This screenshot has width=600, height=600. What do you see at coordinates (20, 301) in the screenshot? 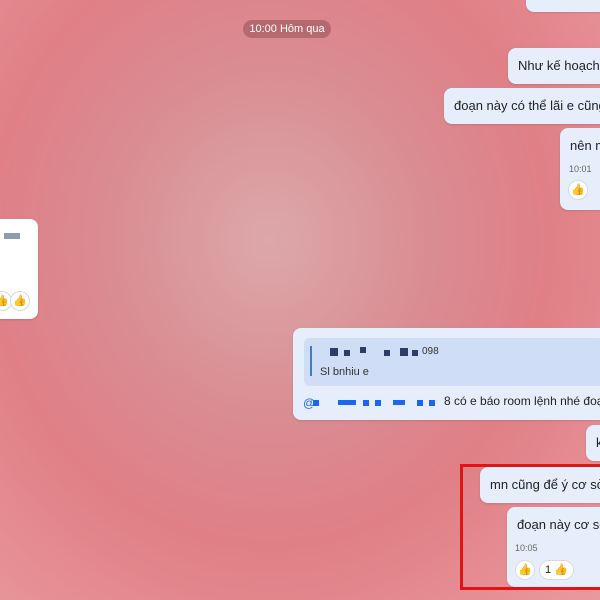
I see `like-emoji-icon: 👍` at bounding box center [20, 301].